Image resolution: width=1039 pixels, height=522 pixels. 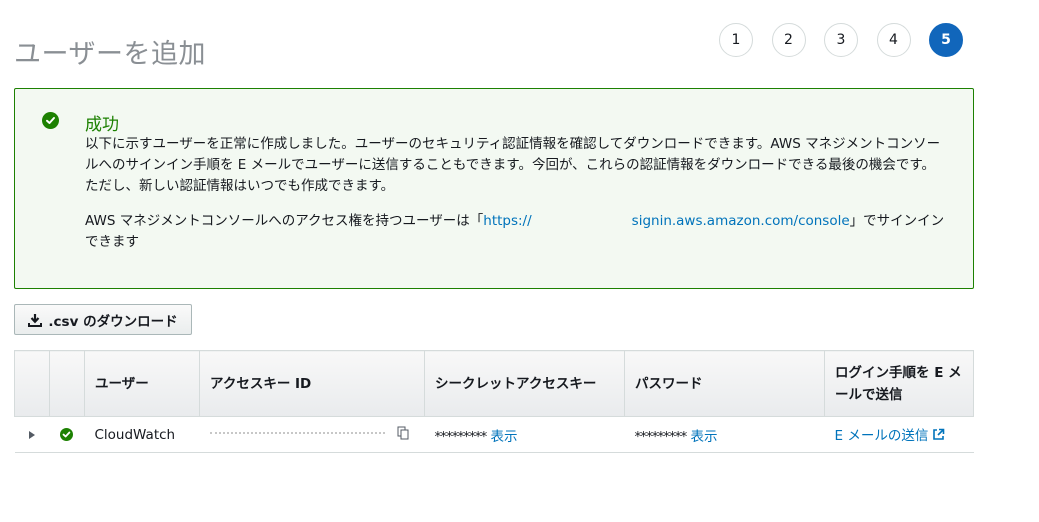 I want to click on external-link-icon, so click(x=938, y=436).